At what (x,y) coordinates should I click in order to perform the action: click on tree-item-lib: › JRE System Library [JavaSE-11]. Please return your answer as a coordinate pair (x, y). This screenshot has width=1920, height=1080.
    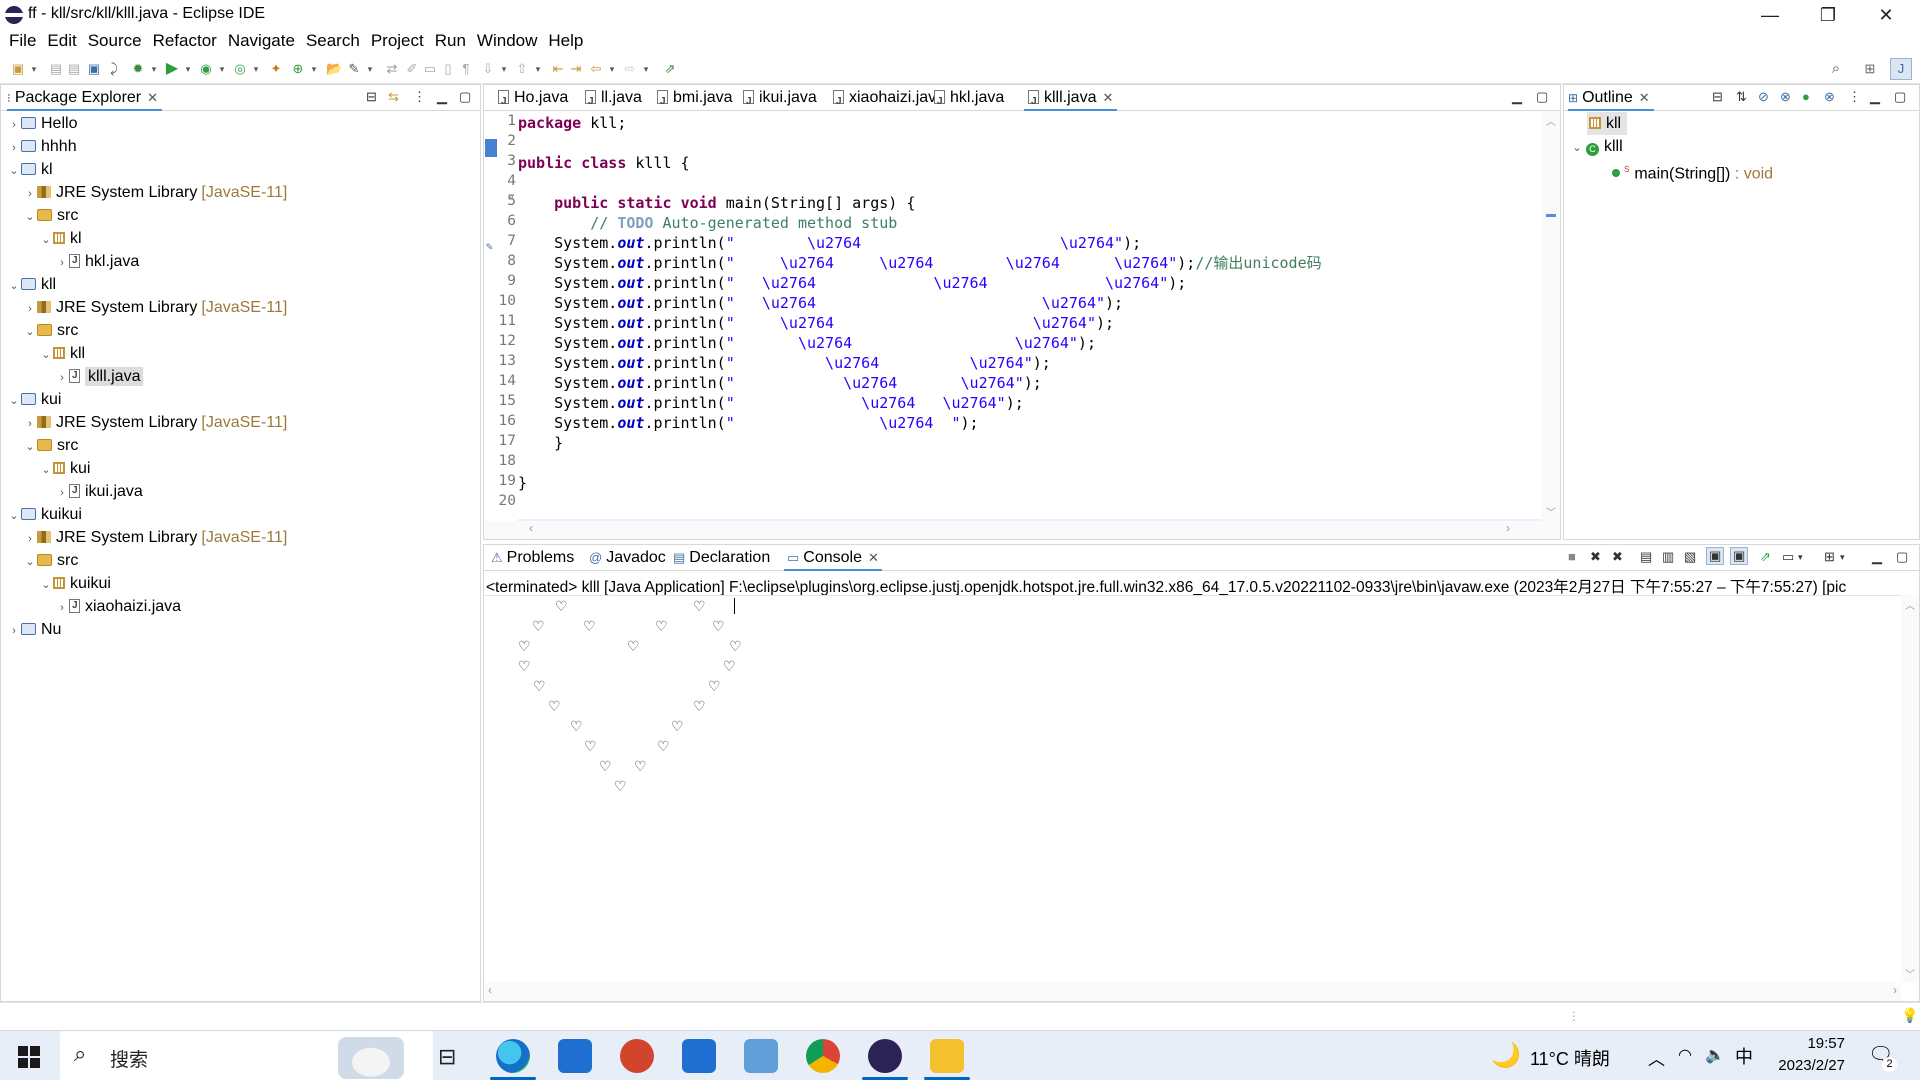
    Looking at the image, I should click on (155, 422).